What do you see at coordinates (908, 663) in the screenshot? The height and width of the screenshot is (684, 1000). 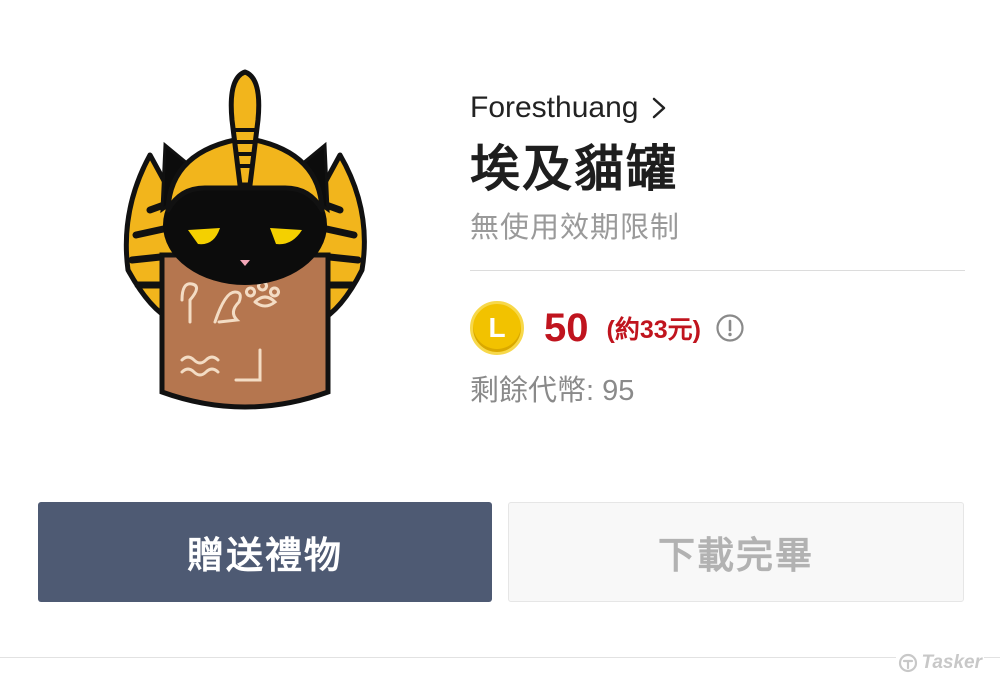 I see `tasker-logo-icon` at bounding box center [908, 663].